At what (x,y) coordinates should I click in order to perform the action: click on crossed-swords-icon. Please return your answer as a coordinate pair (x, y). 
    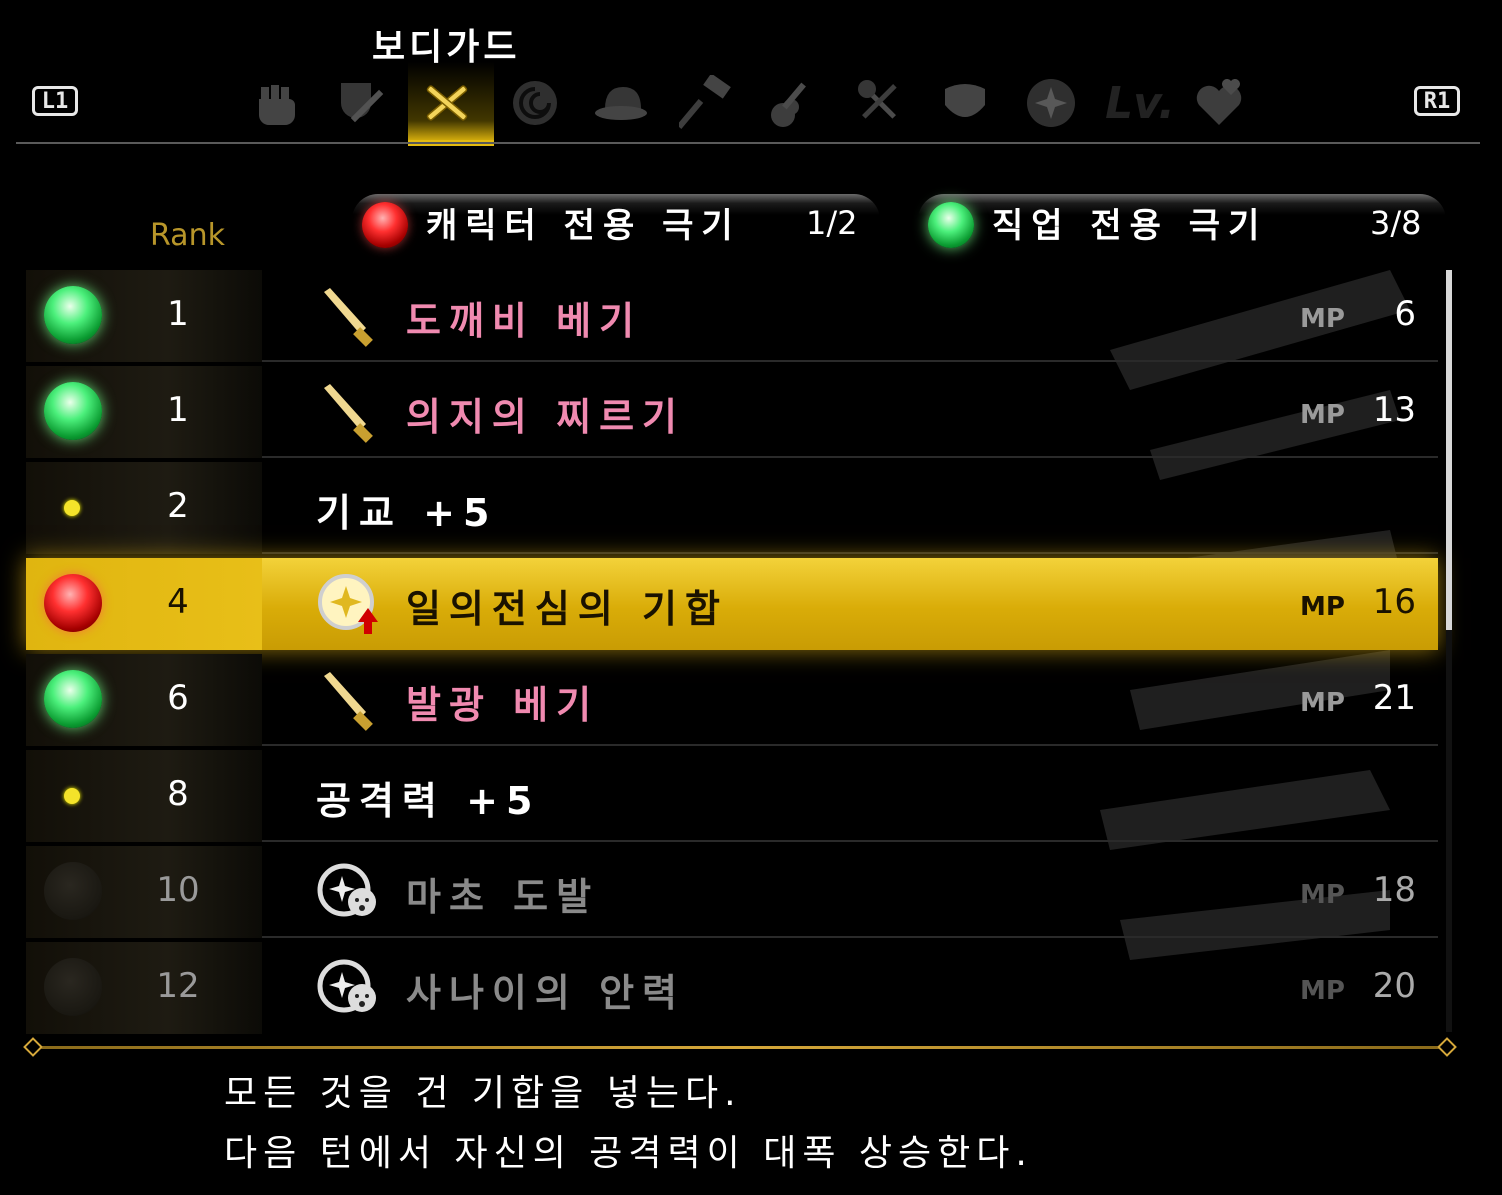
    Looking at the image, I should click on (447, 103).